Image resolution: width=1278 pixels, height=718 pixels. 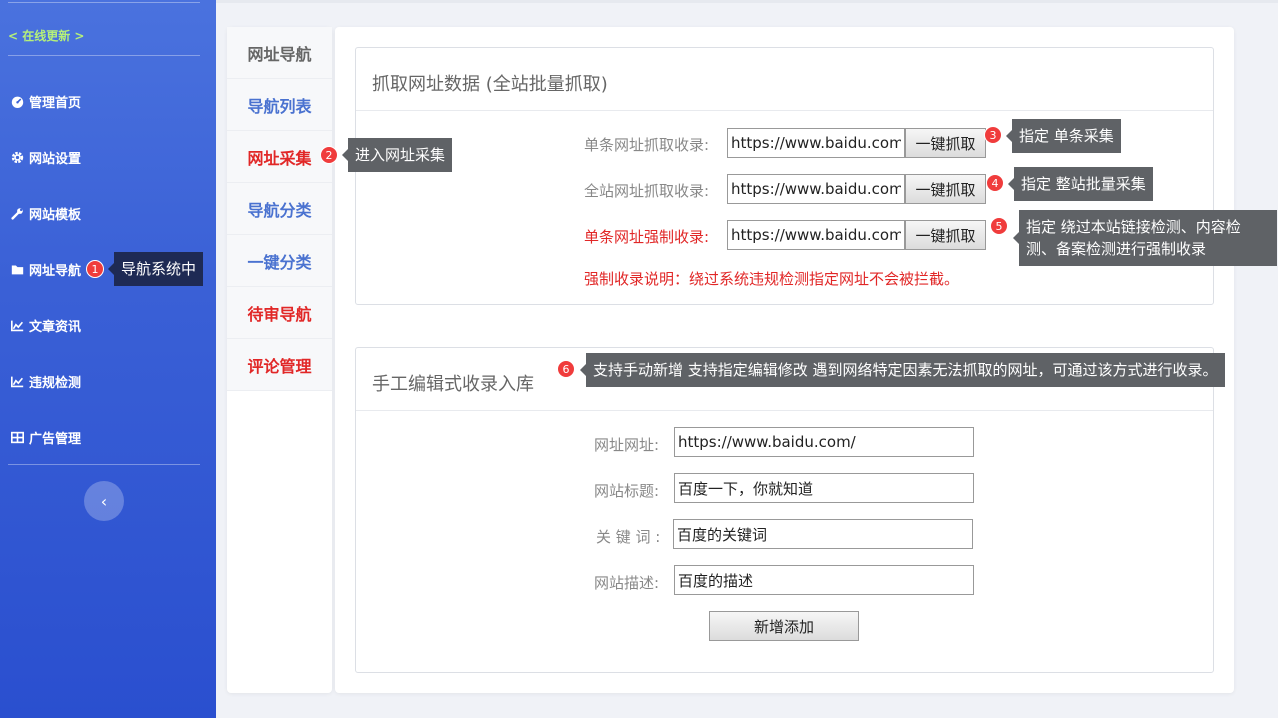 What do you see at coordinates (824, 442) in the screenshot?
I see `site-url-input` at bounding box center [824, 442].